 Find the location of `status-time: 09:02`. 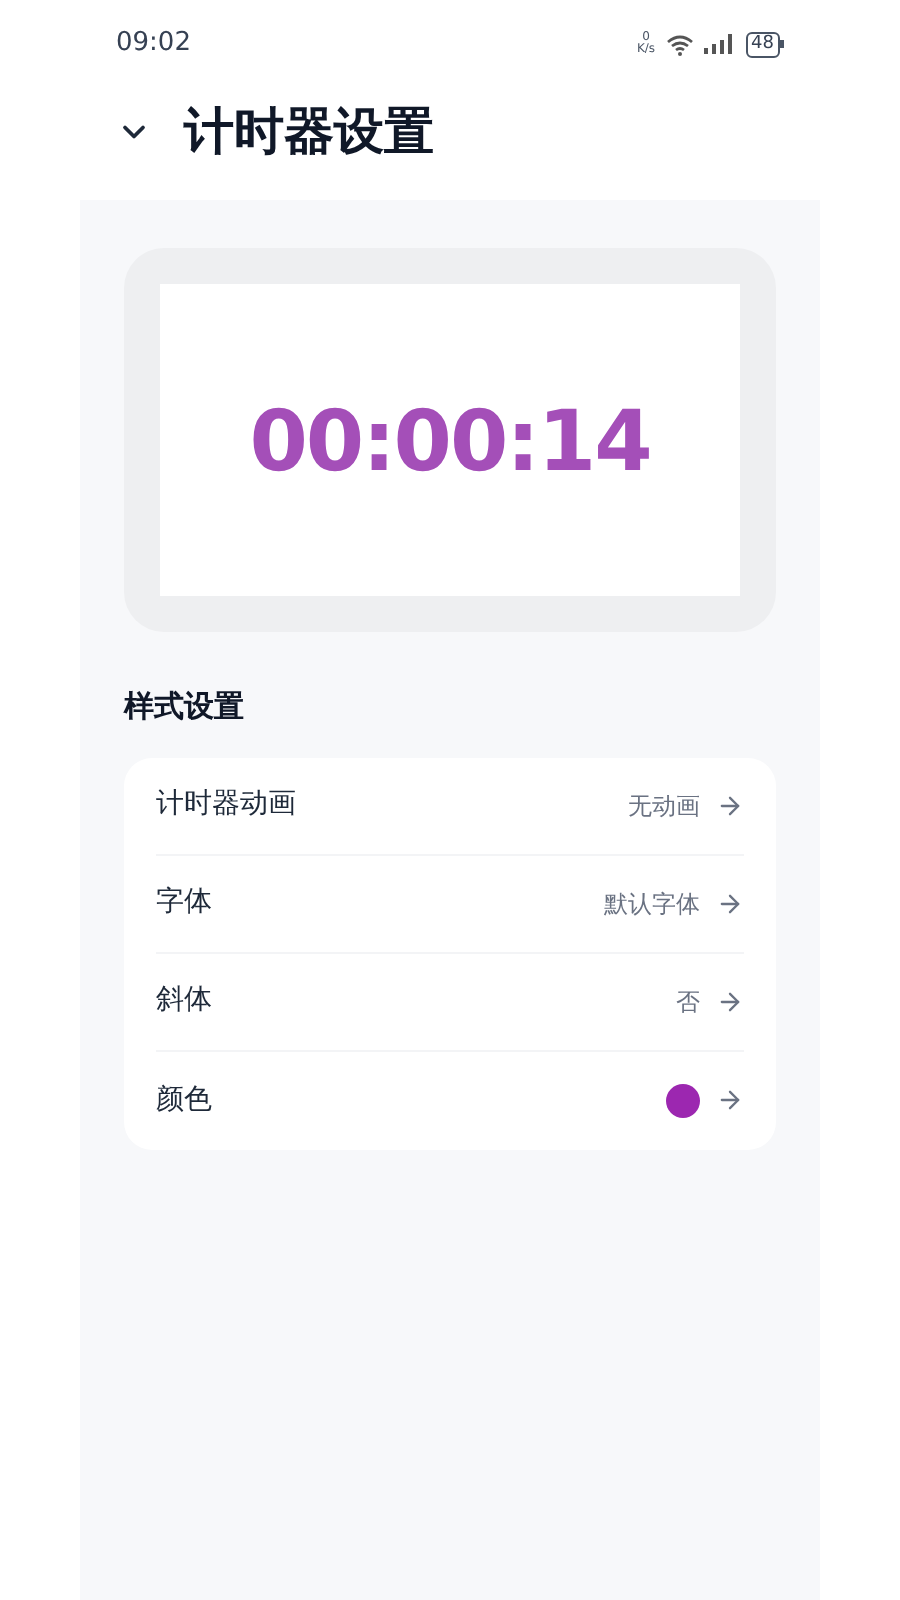

status-time: 09:02 is located at coordinates (153, 44).